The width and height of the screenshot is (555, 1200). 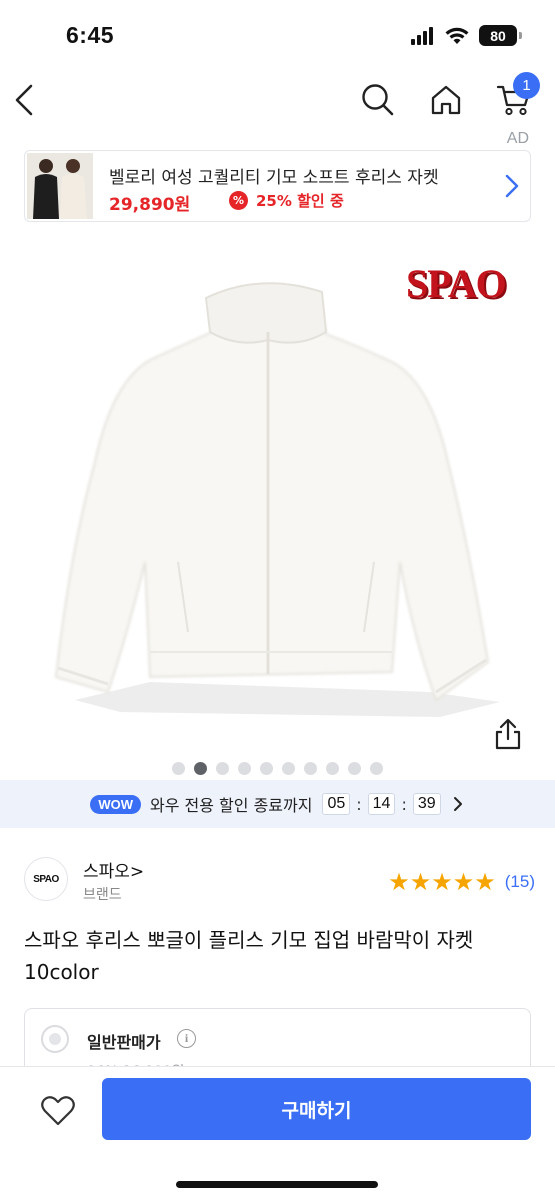 I want to click on wow-discount-banner: WOW 와우 전용 할인 종료까지 05 : 14 : 39, so click(x=277, y=804).